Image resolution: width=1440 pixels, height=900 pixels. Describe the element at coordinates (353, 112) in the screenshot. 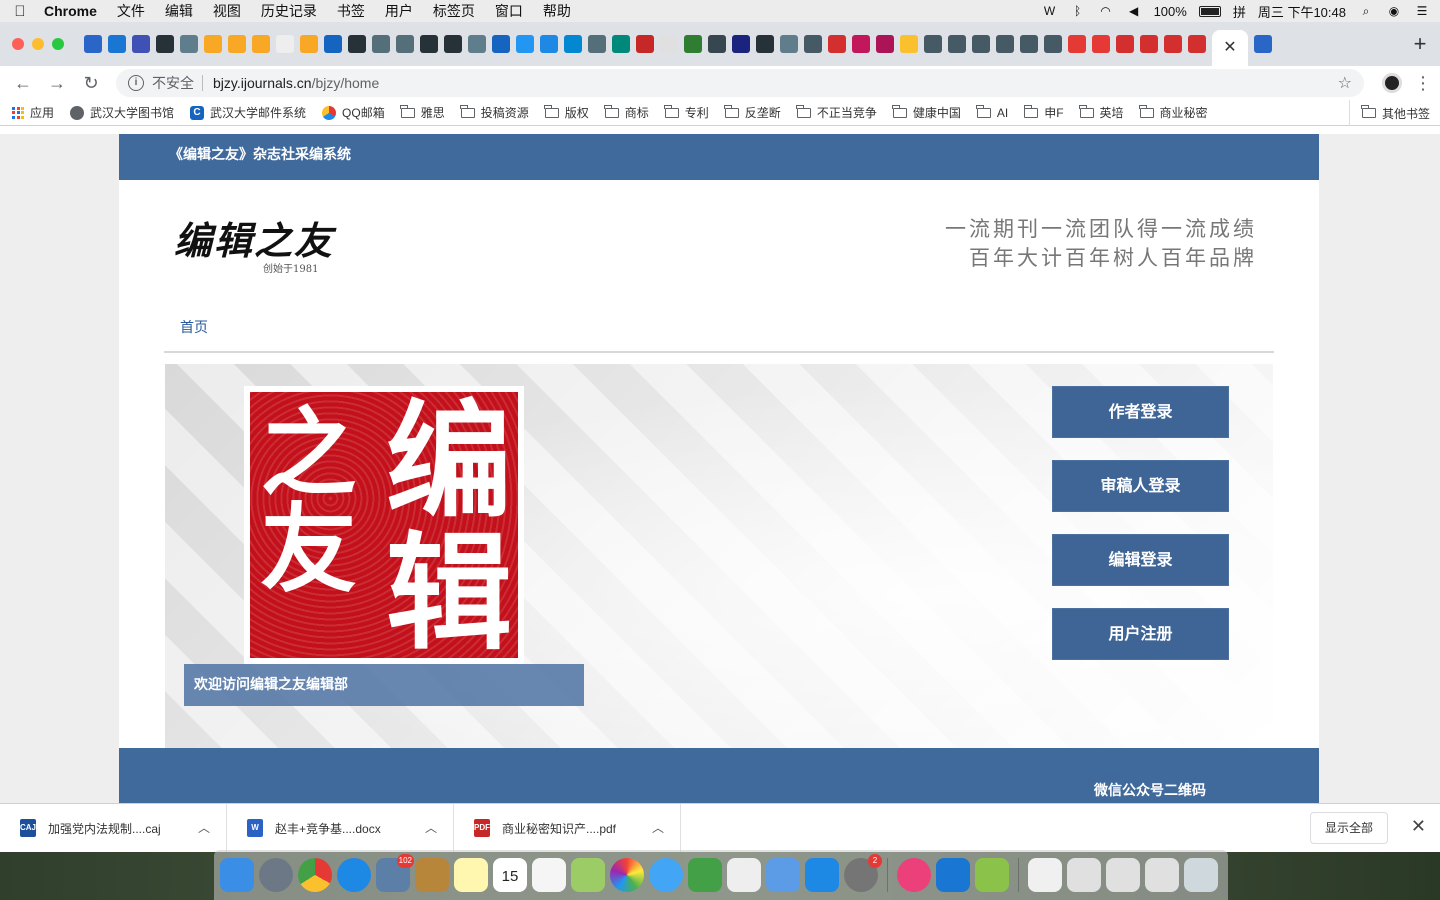

I see `bookmark-item: QQ邮箱` at that location.